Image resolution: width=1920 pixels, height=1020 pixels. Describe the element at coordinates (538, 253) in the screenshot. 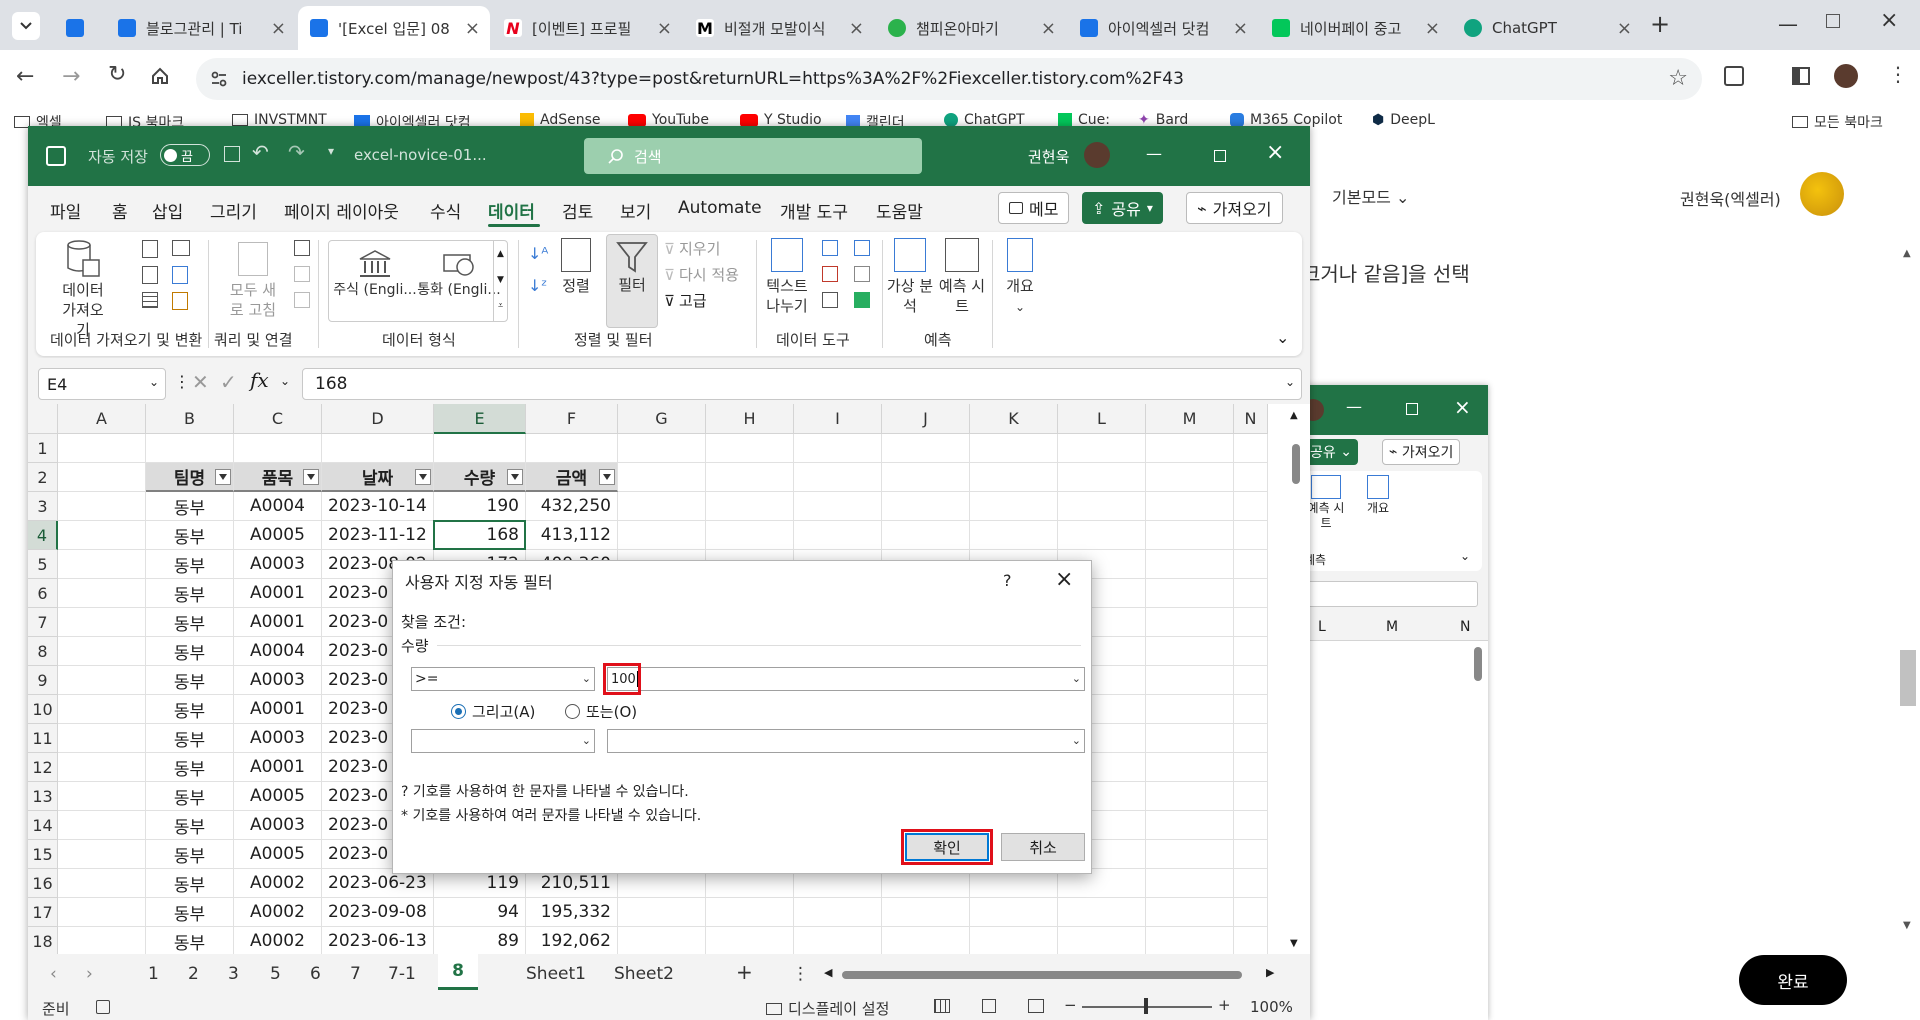

I see `sort-ascending-icon: ↓ᴬ` at that location.